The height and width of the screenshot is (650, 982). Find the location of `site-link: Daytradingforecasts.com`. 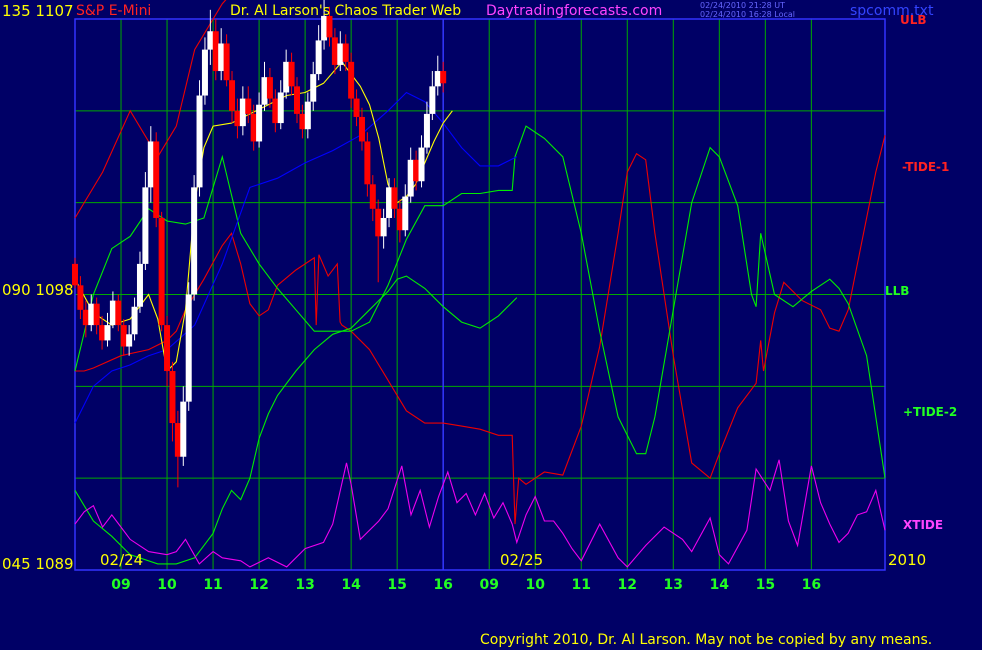

site-link: Daytradingforecasts.com is located at coordinates (574, 11).